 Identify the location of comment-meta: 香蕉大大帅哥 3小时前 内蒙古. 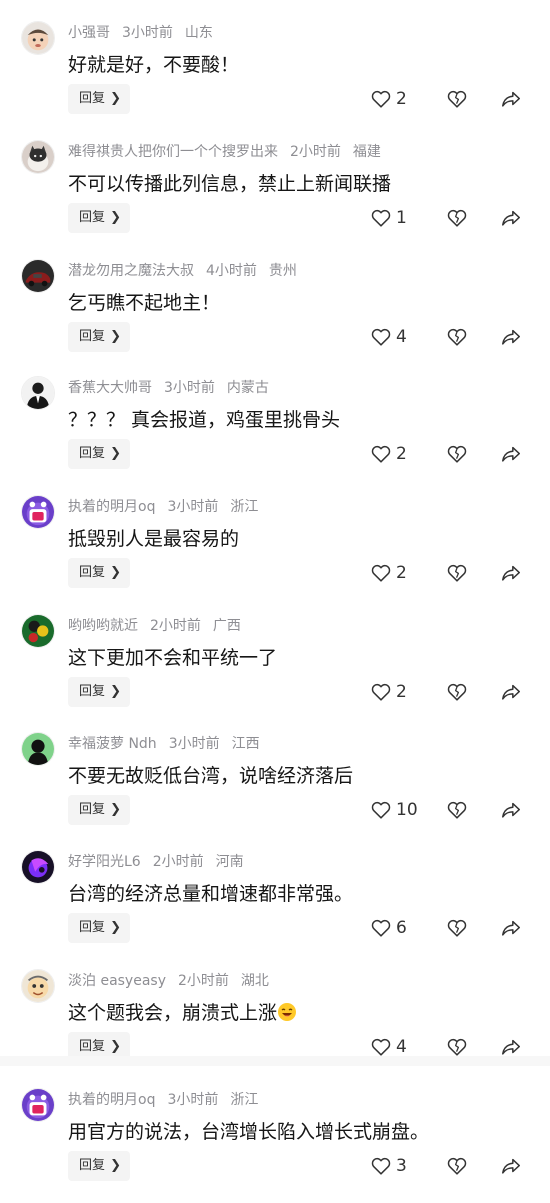
(174, 387).